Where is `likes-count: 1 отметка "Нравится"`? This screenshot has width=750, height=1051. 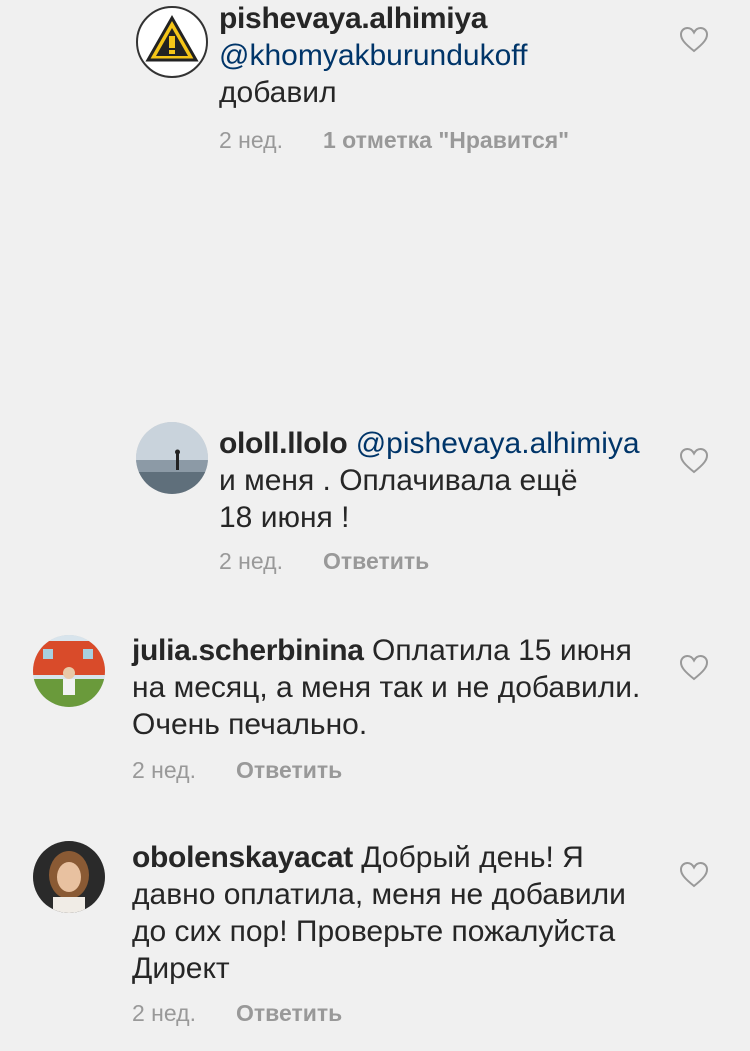
likes-count: 1 отметка "Нравится" is located at coordinates (446, 140).